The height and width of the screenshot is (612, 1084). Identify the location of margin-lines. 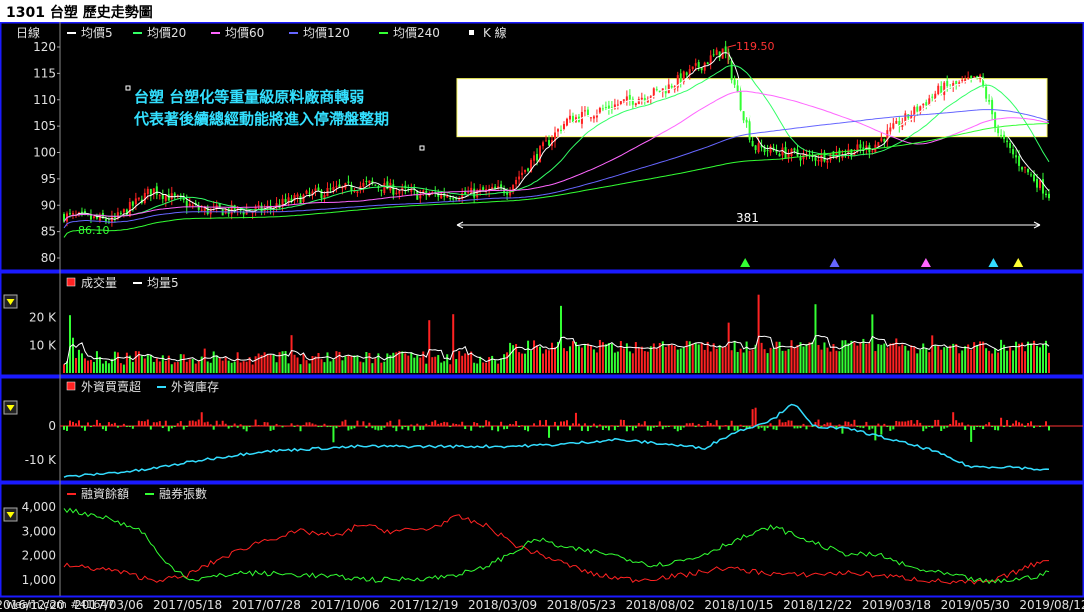
(556, 546).